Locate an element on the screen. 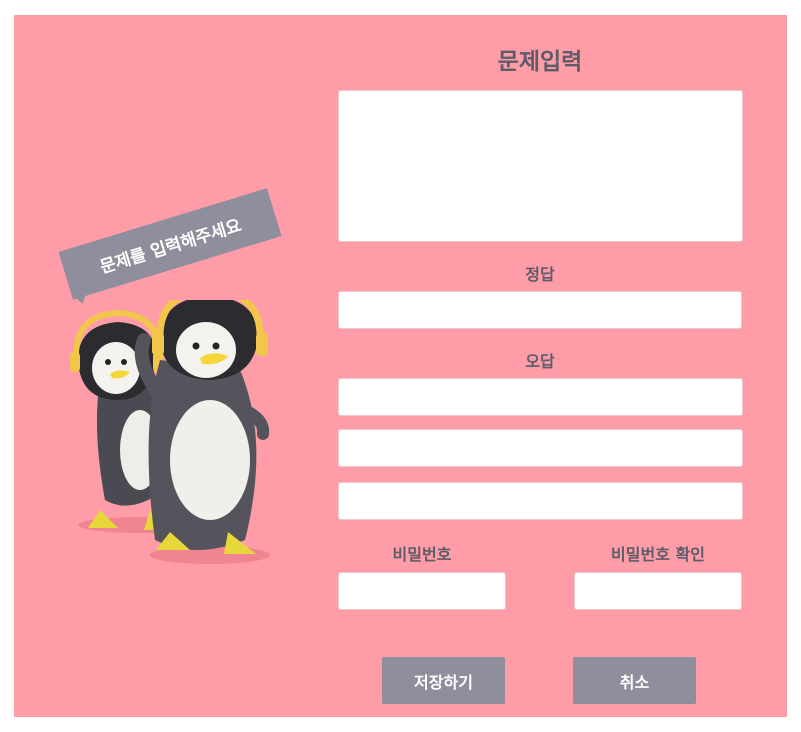 Image resolution: width=801 pixels, height=732 pixels. save-button: 저장하기 is located at coordinates (443, 680).